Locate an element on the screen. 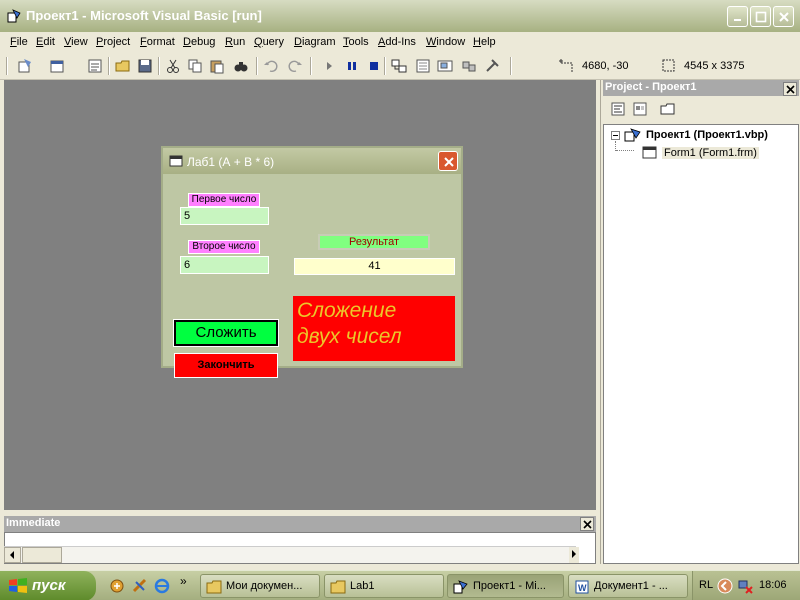 This screenshot has width=800, height=600. toolbox-icon is located at coordinates (493, 66).